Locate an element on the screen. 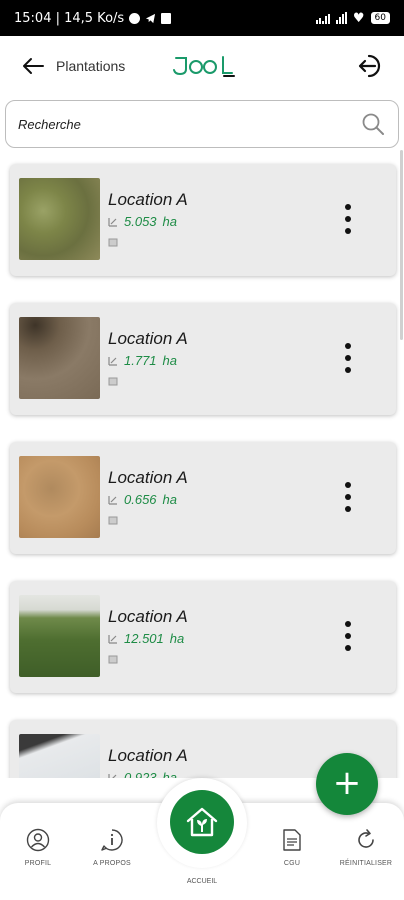 Image resolution: width=404 pixels, height=900 pixels. status-left: 15:04 | 14,5 Ko/s is located at coordinates (93, 18).